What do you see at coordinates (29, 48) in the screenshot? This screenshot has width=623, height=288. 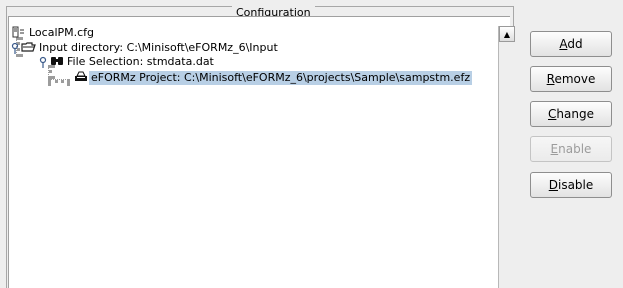 I see `folder-open-icon` at bounding box center [29, 48].